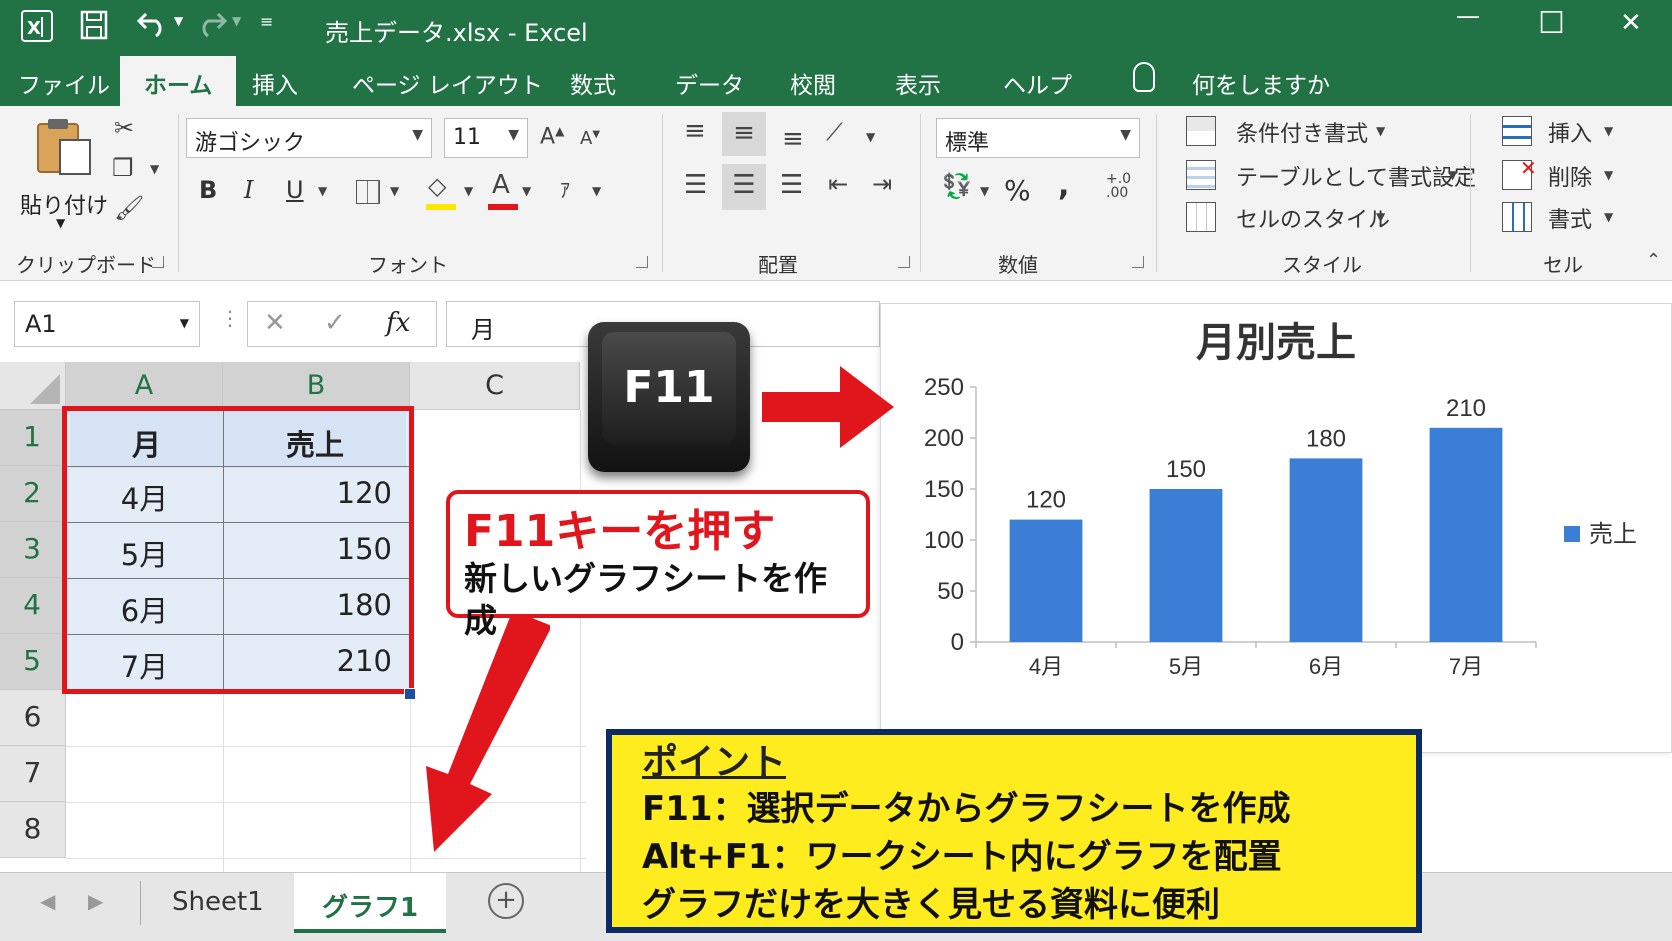 The image size is (1672, 941). I want to click on cancel-icon: ✕, so click(275, 323).